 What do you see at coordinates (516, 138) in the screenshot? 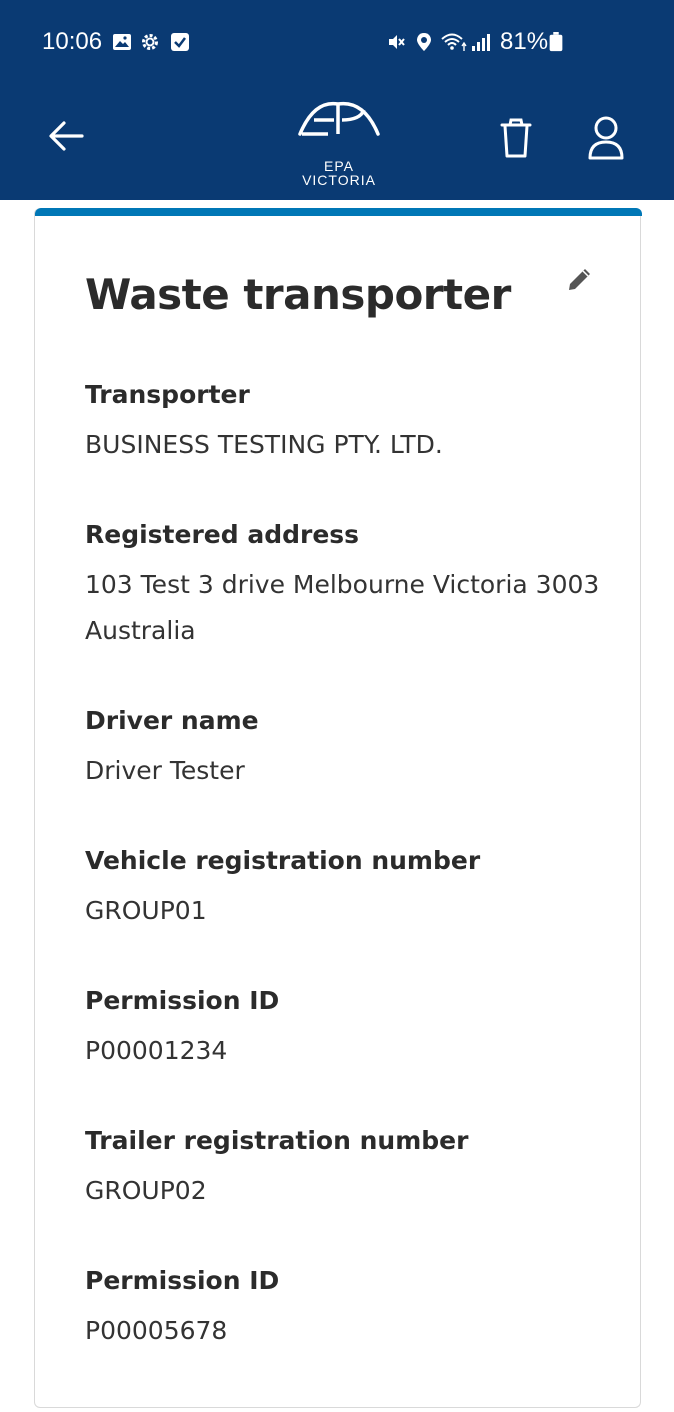
I see `trash-icon` at bounding box center [516, 138].